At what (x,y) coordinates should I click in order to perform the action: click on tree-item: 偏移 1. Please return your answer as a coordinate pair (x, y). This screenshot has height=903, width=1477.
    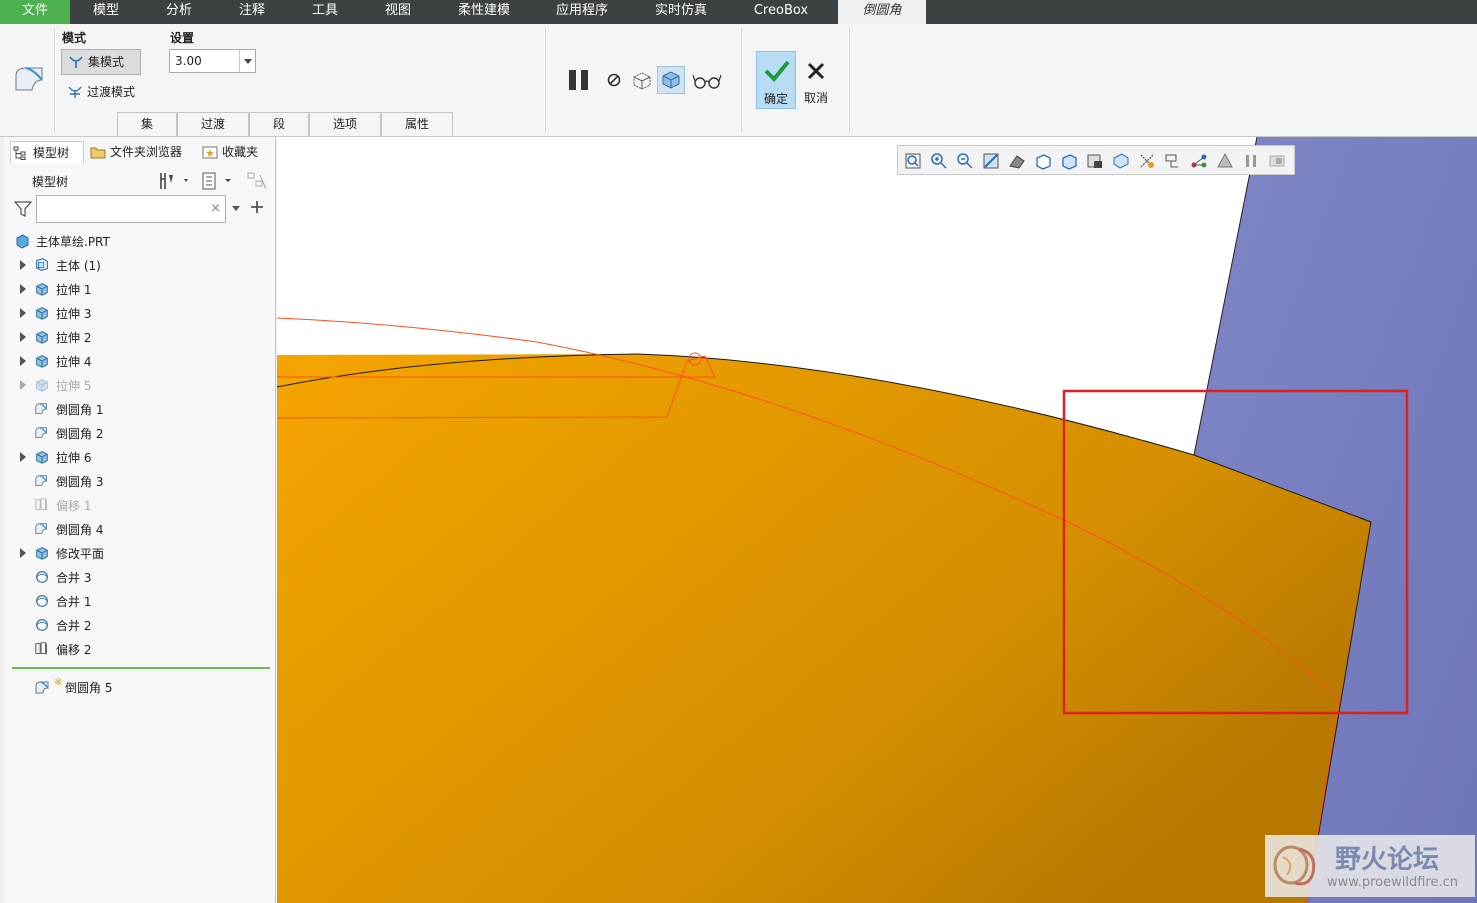
    Looking at the image, I should click on (139, 505).